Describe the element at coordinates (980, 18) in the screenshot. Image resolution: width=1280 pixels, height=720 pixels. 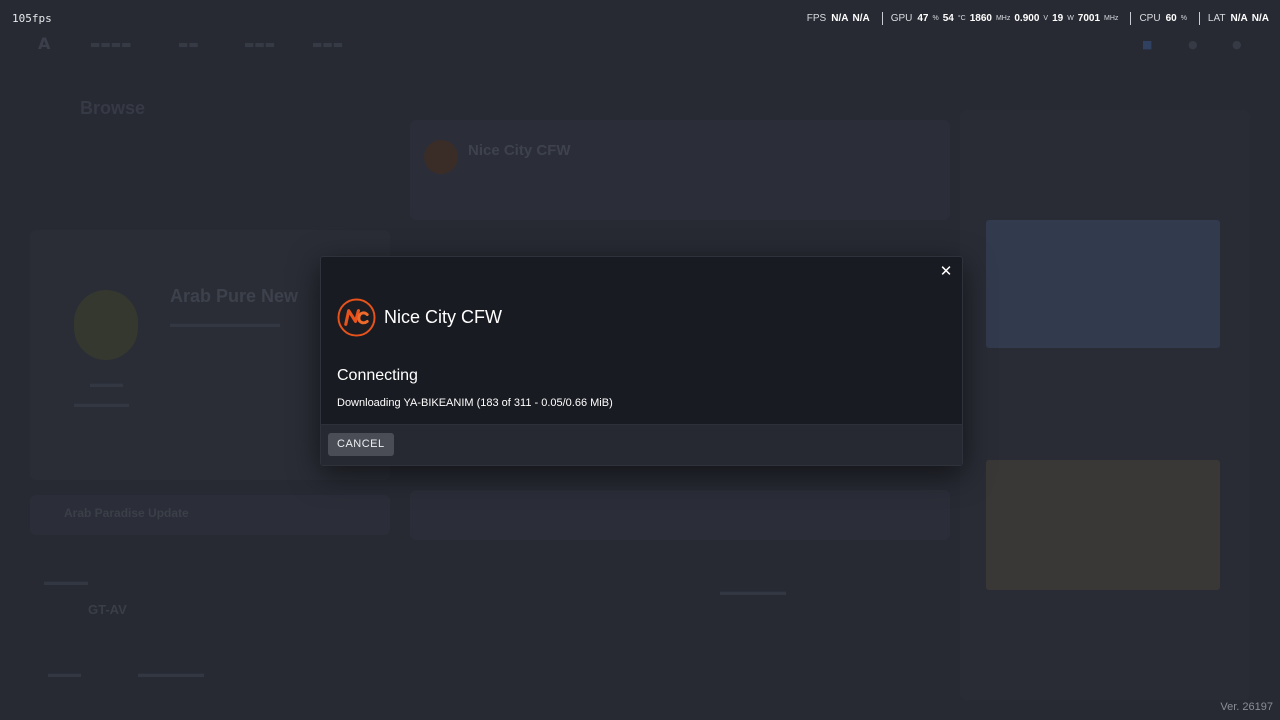
I see `gpu-clock: 1860` at that location.